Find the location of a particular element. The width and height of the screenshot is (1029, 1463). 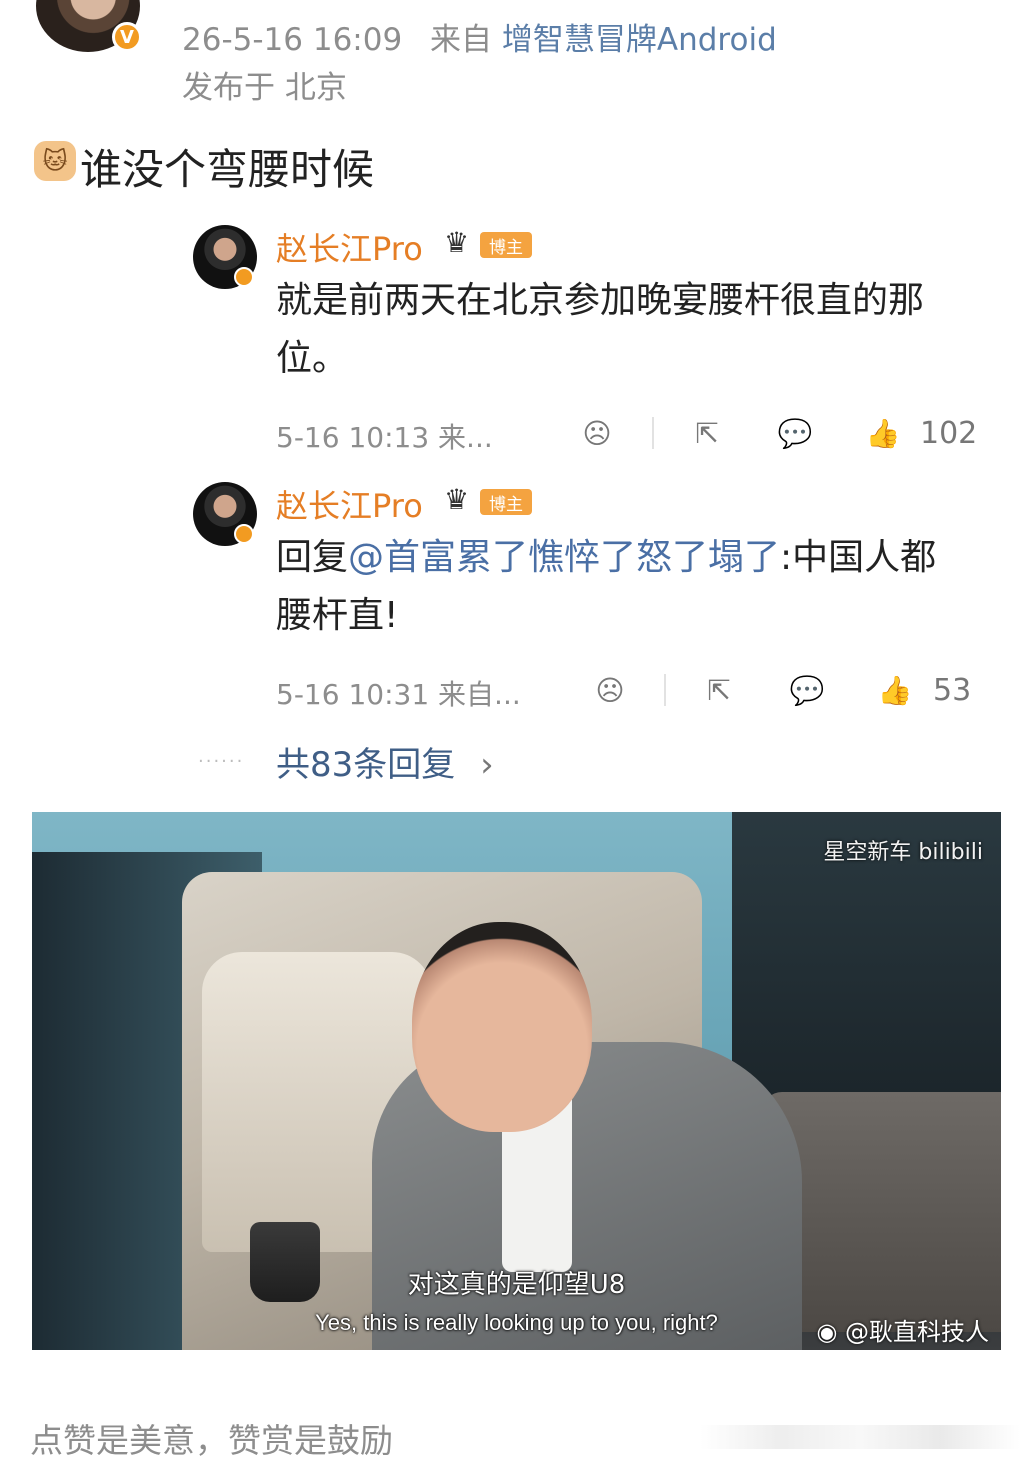

post-meta: 26-5-16 16:09 来自 增智慧冒牌Android is located at coordinates (479, 36).